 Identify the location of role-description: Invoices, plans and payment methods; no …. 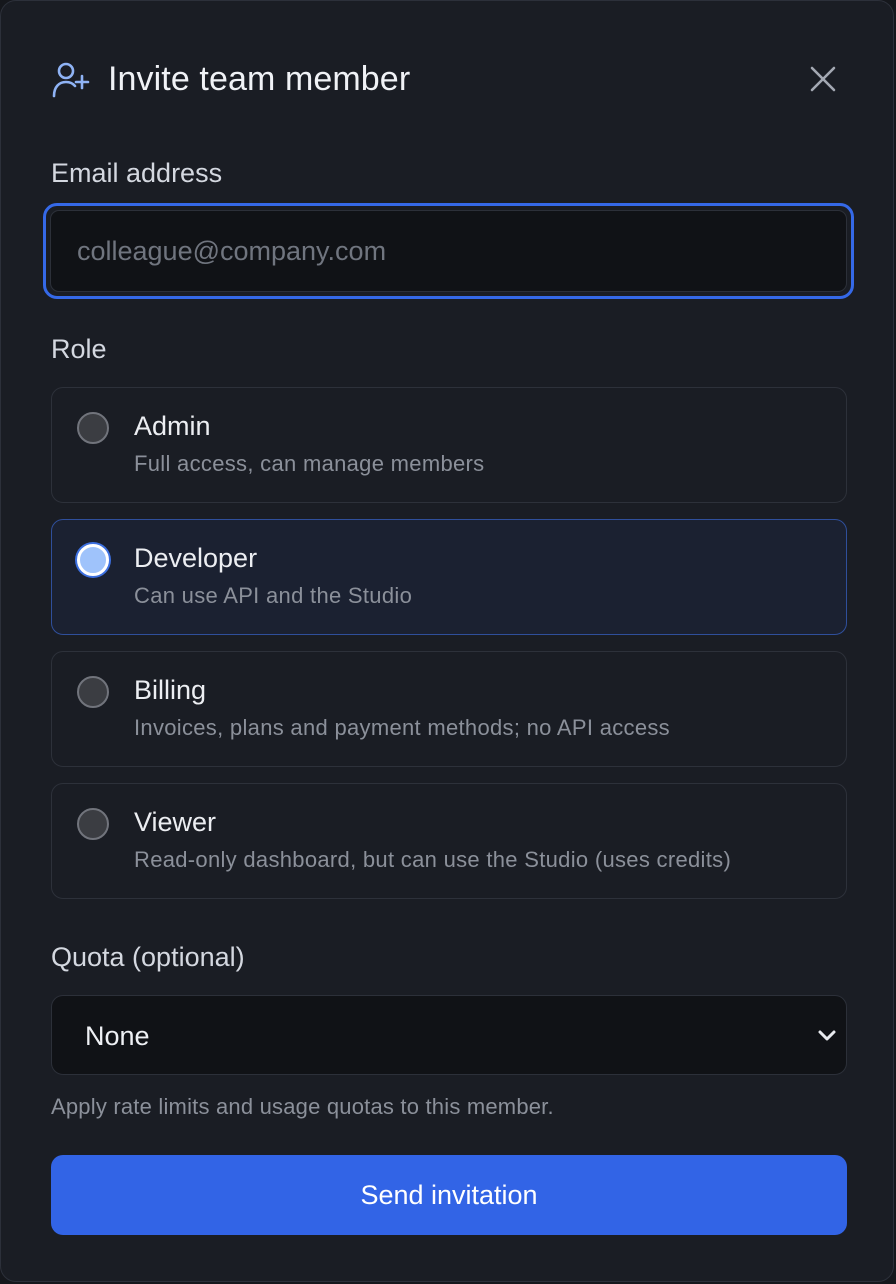
(402, 727).